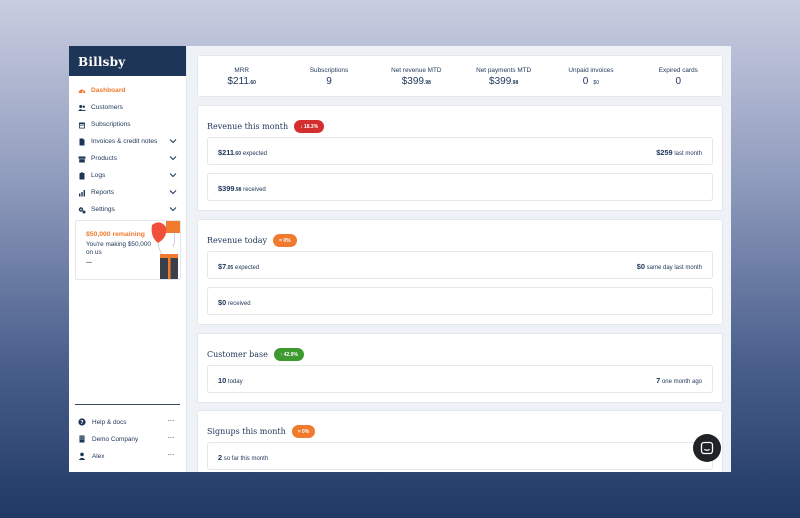  What do you see at coordinates (241, 81) in the screenshot?
I see `stat-value: $211.60` at bounding box center [241, 81].